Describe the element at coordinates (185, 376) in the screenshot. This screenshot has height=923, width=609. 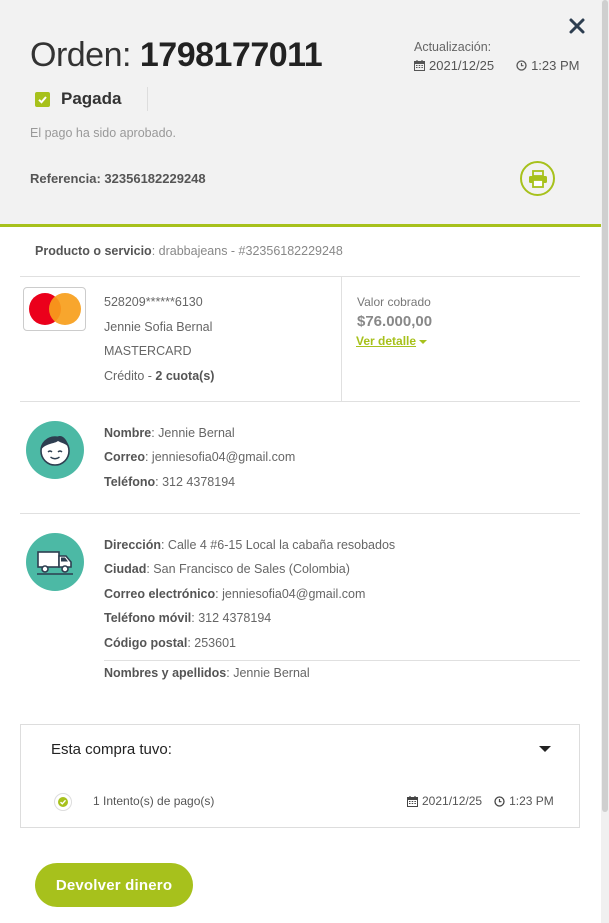
I see `card-installments: 2 cuota(s)` at that location.